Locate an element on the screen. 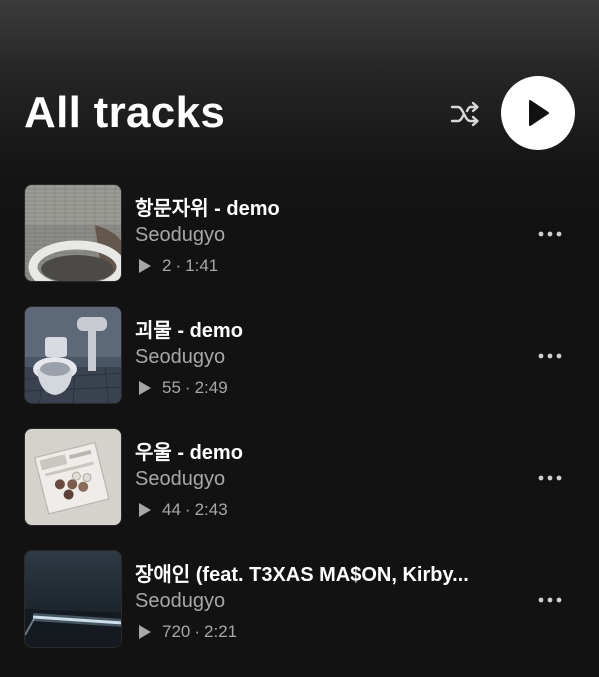 This screenshot has height=677, width=599. track-meta: 2 · 1:41 is located at coordinates (178, 266).